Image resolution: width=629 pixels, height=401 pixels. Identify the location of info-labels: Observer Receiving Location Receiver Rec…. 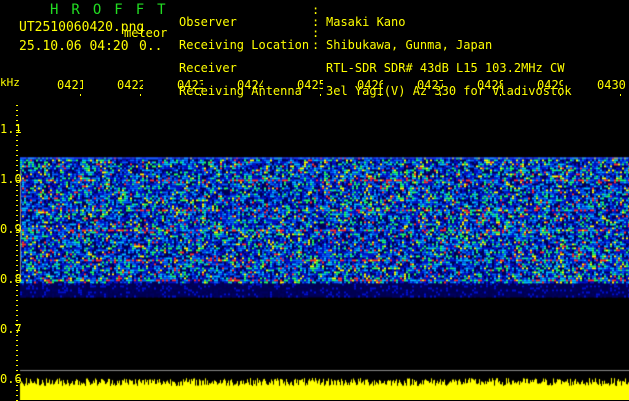
(244, 57).